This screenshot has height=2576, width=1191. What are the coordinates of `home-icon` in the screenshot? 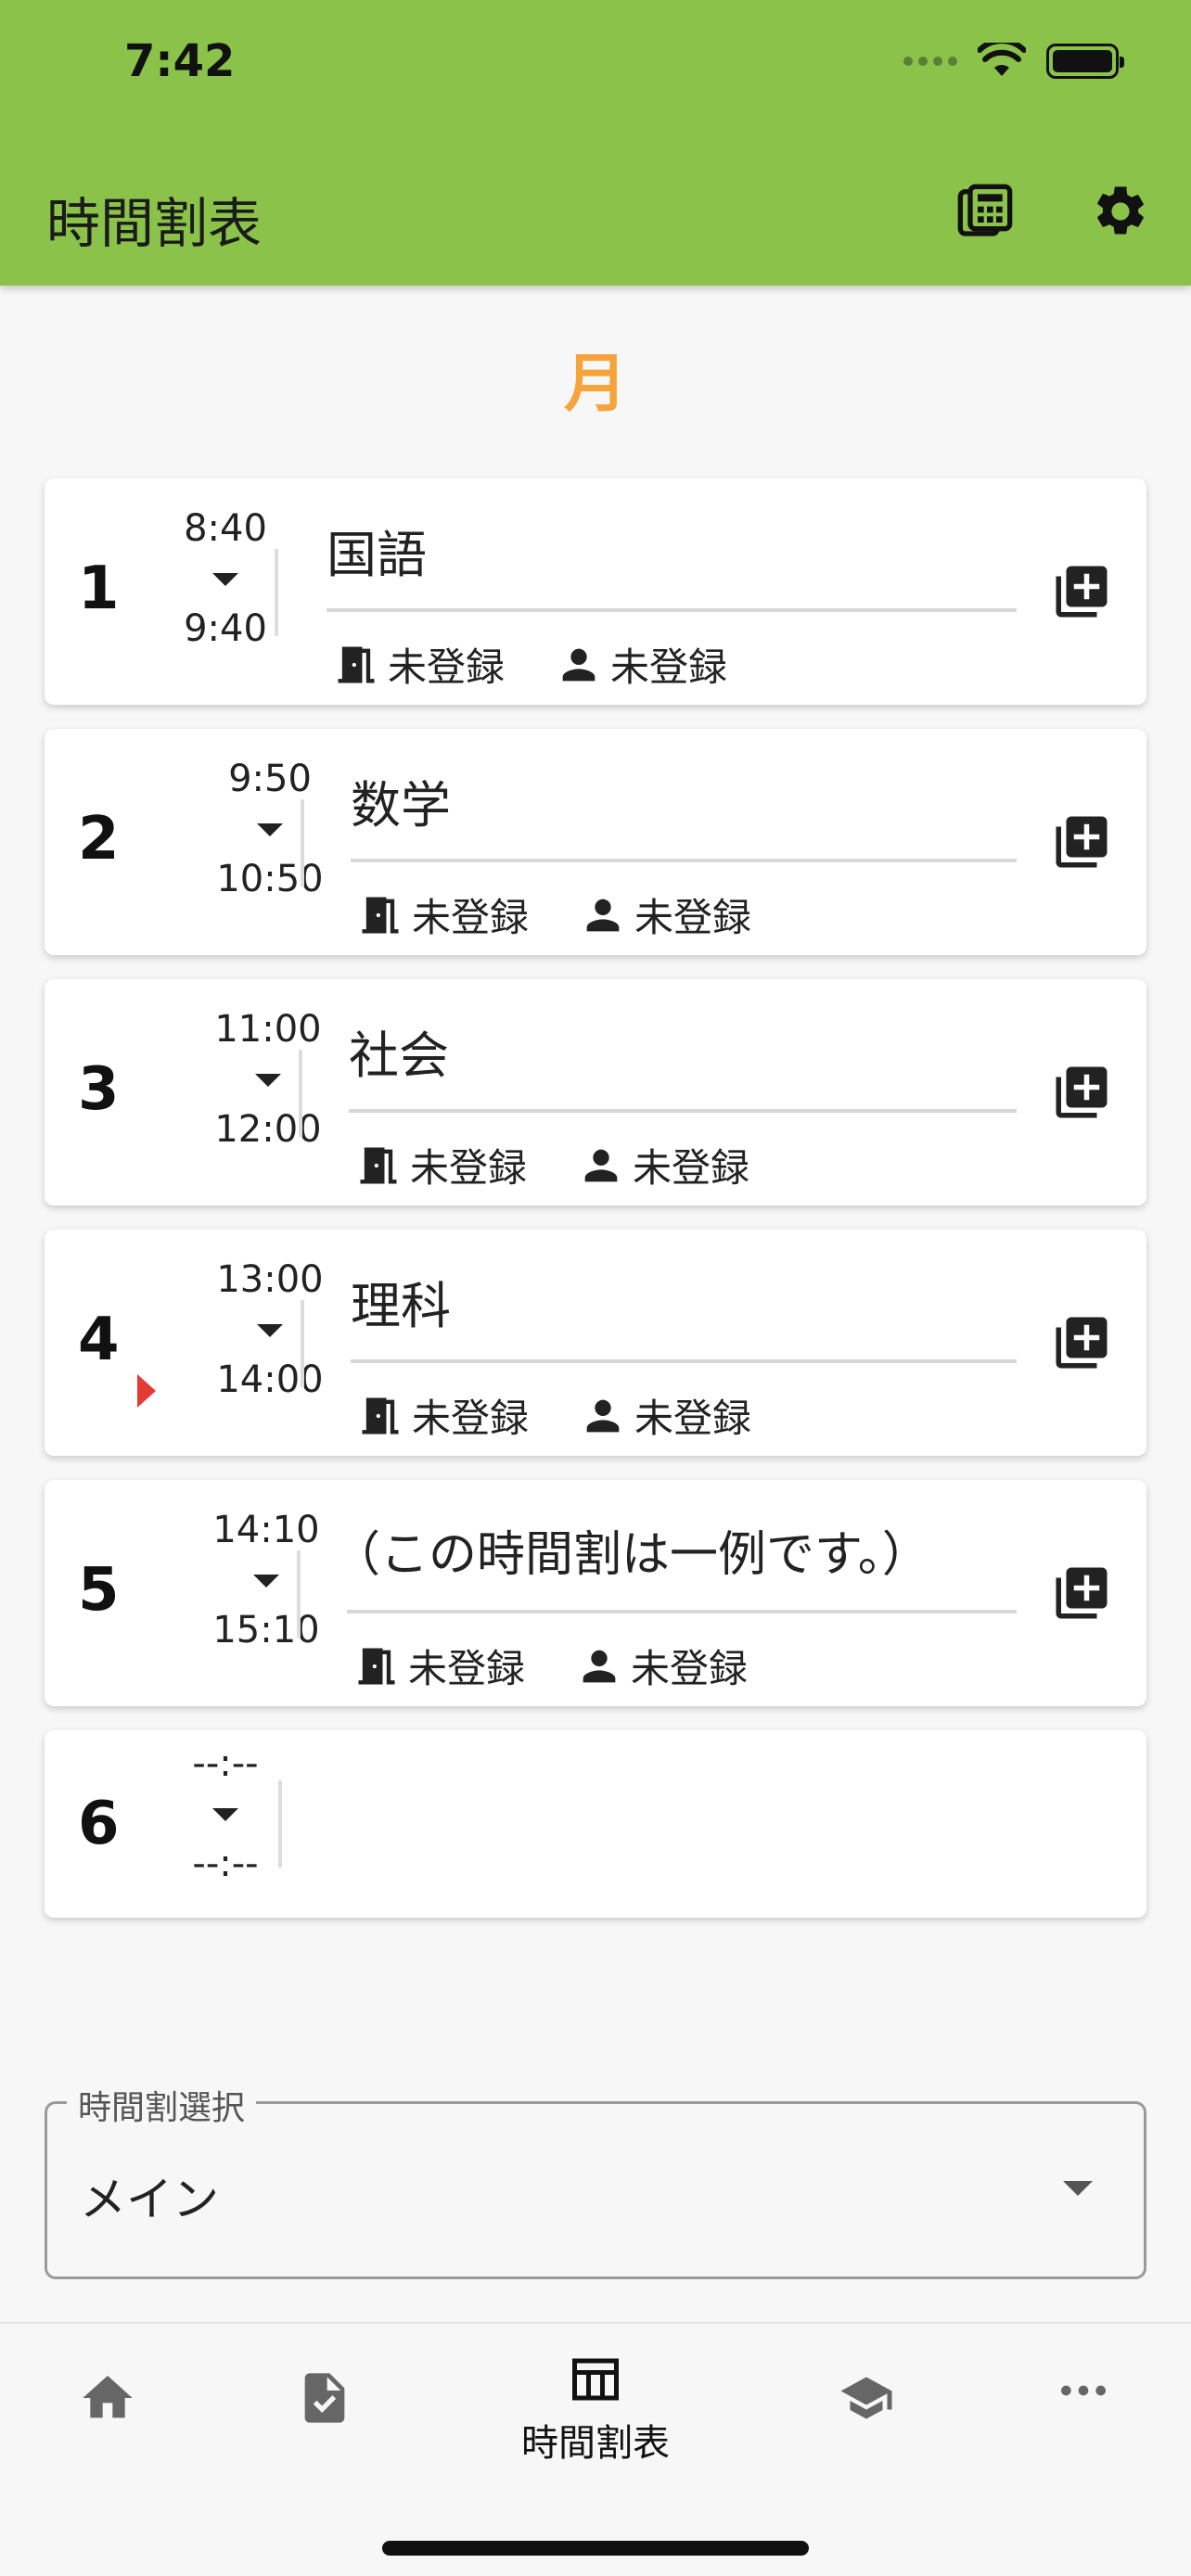 It's located at (108, 2397).